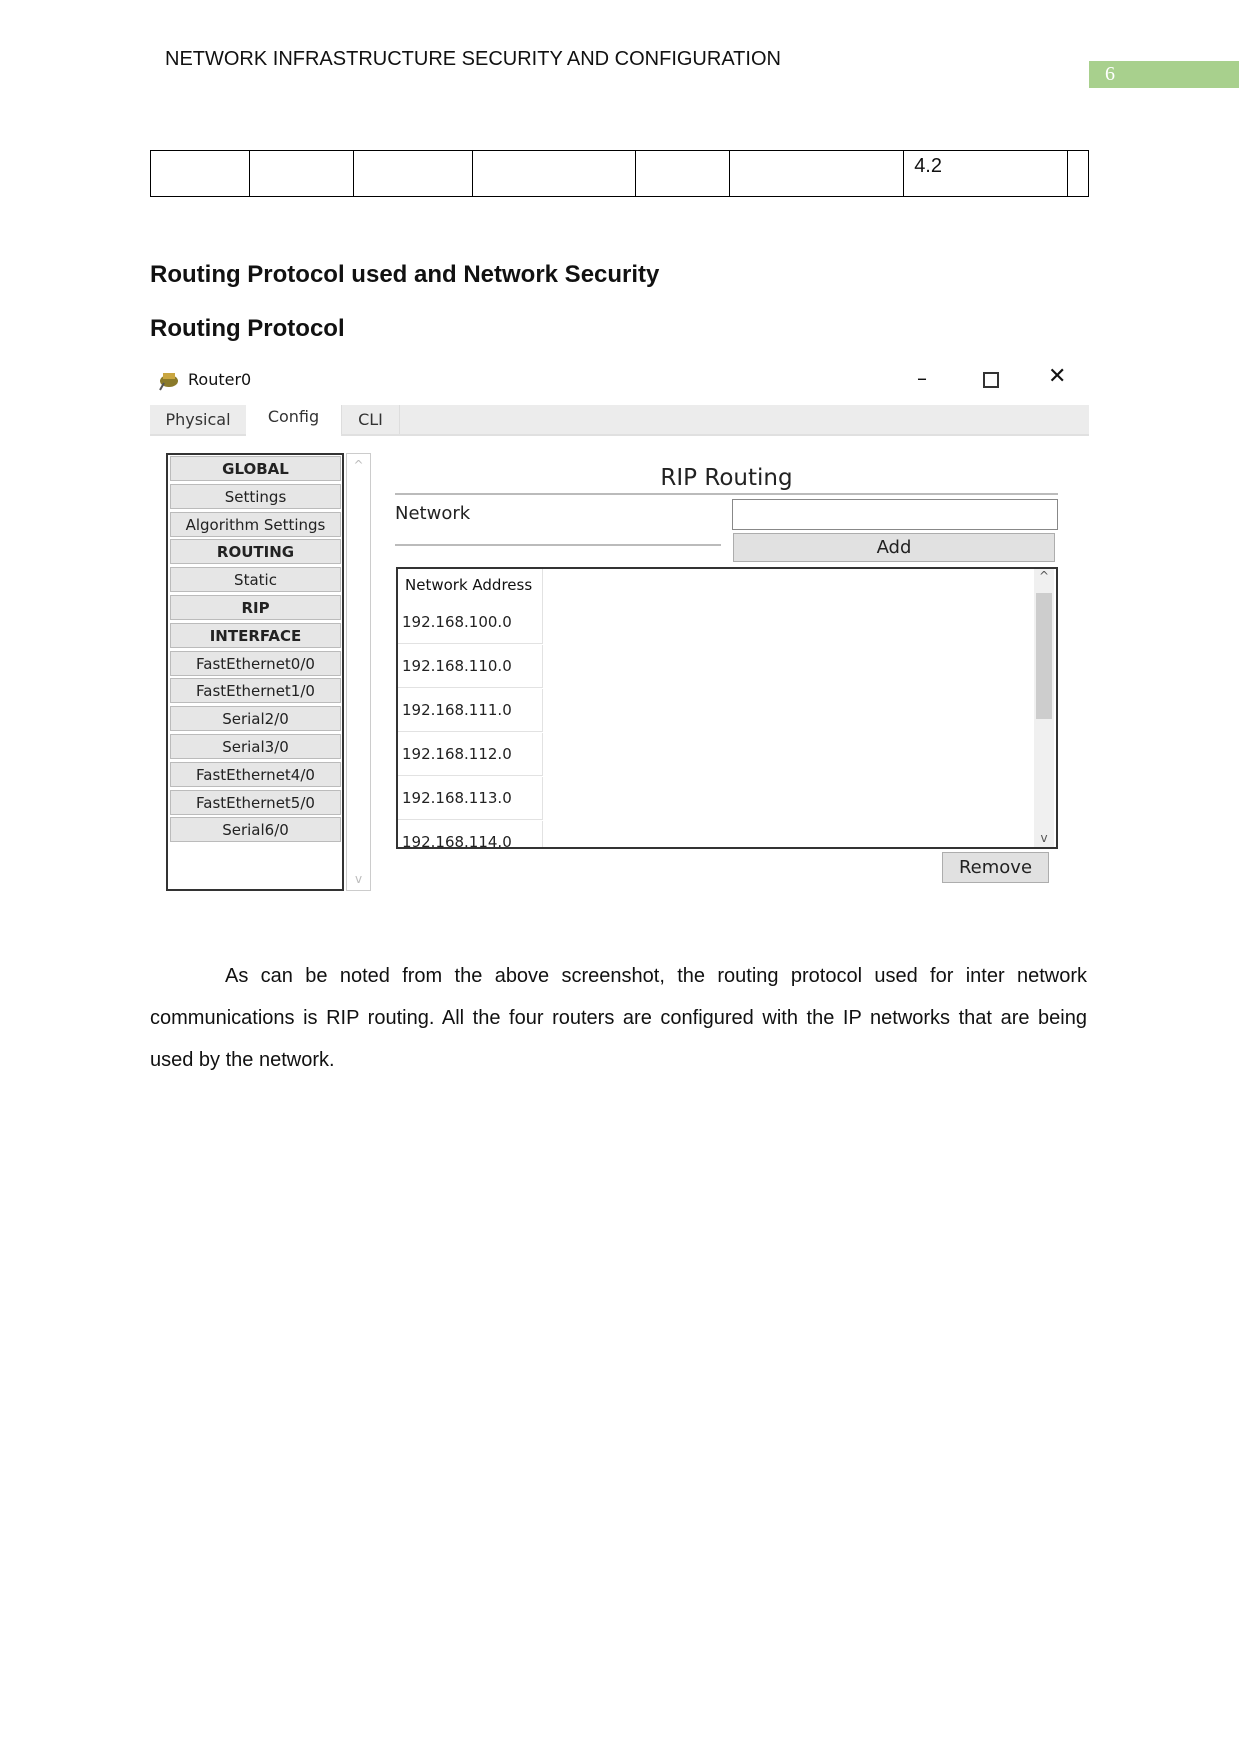 The width and height of the screenshot is (1241, 1754). What do you see at coordinates (255, 830) in the screenshot?
I see `sidebar-item: Serial6/0` at bounding box center [255, 830].